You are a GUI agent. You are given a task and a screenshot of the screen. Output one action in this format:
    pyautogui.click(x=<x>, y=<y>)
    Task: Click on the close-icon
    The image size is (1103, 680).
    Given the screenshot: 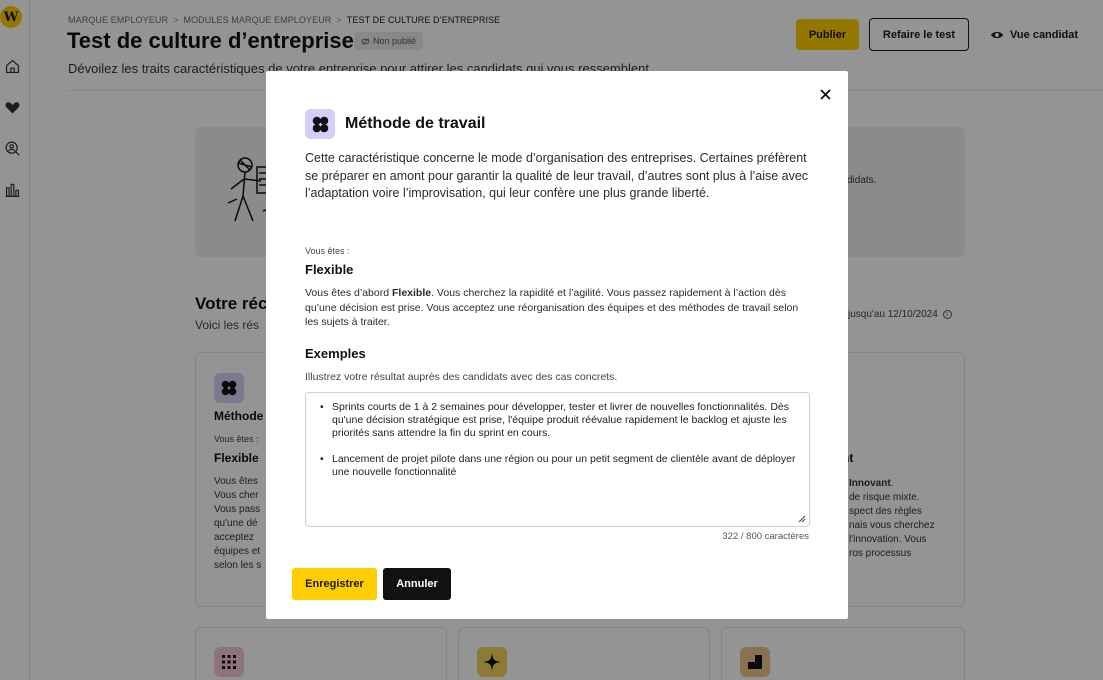 What is the action you would take?
    pyautogui.click(x=825, y=94)
    